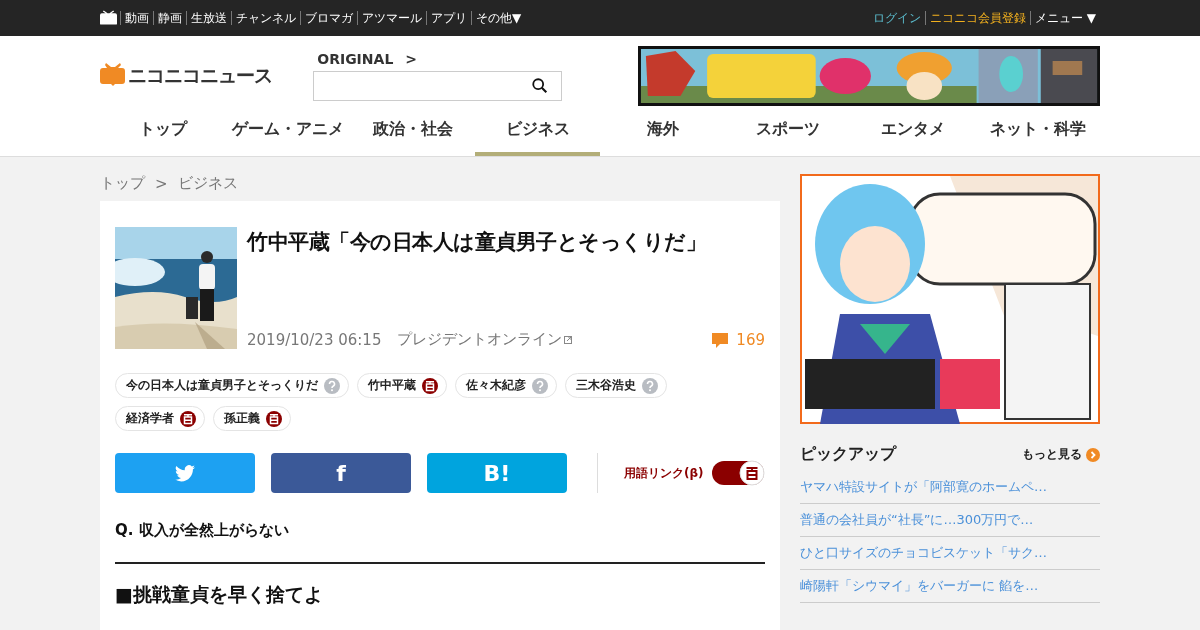  What do you see at coordinates (207, 183) in the screenshot?
I see `breadcrumb-link: ビジネス` at bounding box center [207, 183].